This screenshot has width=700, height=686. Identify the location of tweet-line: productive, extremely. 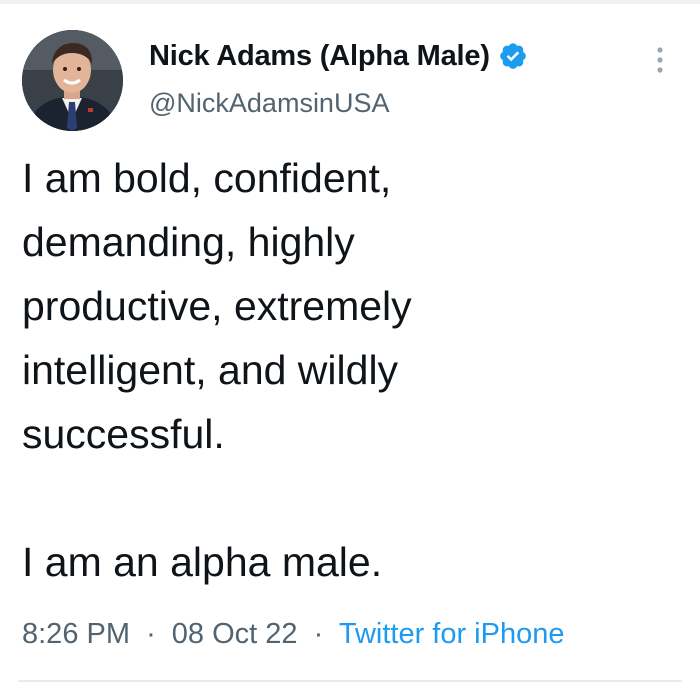
(217, 306).